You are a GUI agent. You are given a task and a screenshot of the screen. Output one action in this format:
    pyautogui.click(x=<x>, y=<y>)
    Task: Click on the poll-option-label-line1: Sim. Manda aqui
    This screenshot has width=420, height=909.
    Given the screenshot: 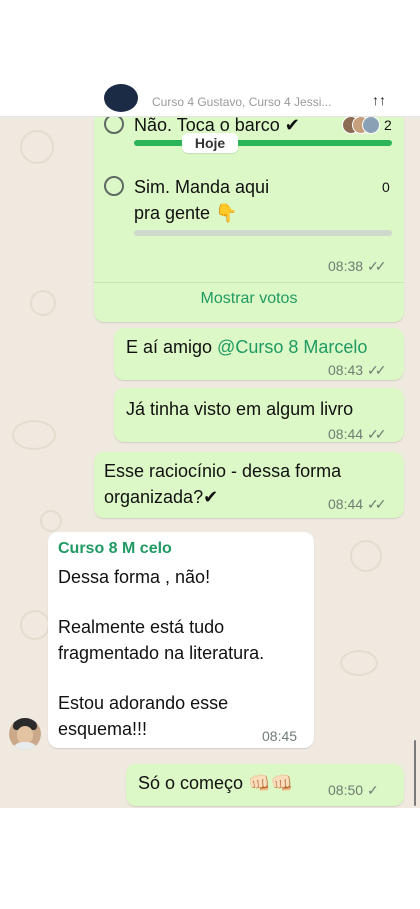 What is the action you would take?
    pyautogui.click(x=201, y=187)
    